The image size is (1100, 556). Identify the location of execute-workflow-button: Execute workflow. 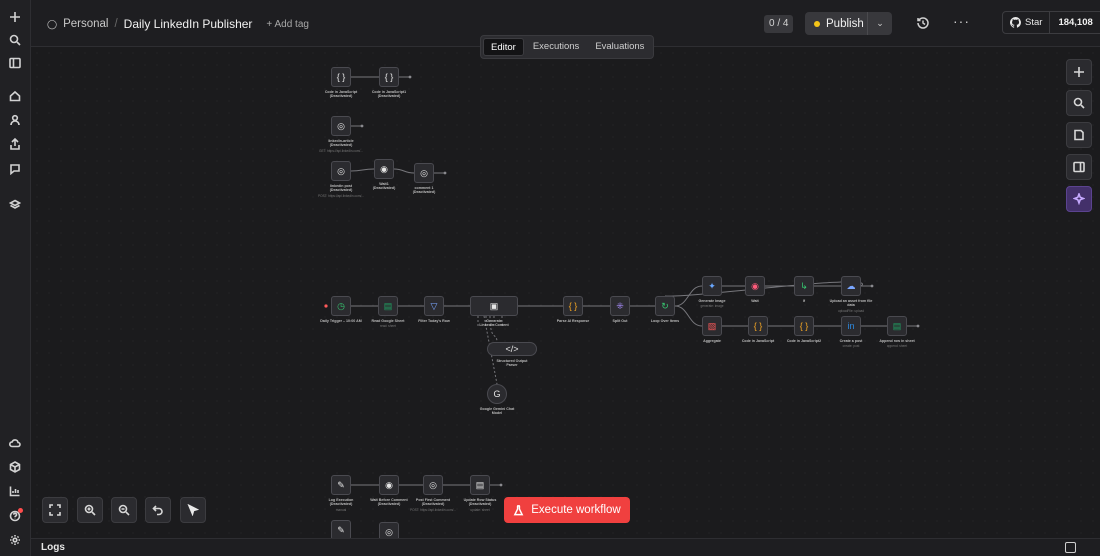
(567, 510).